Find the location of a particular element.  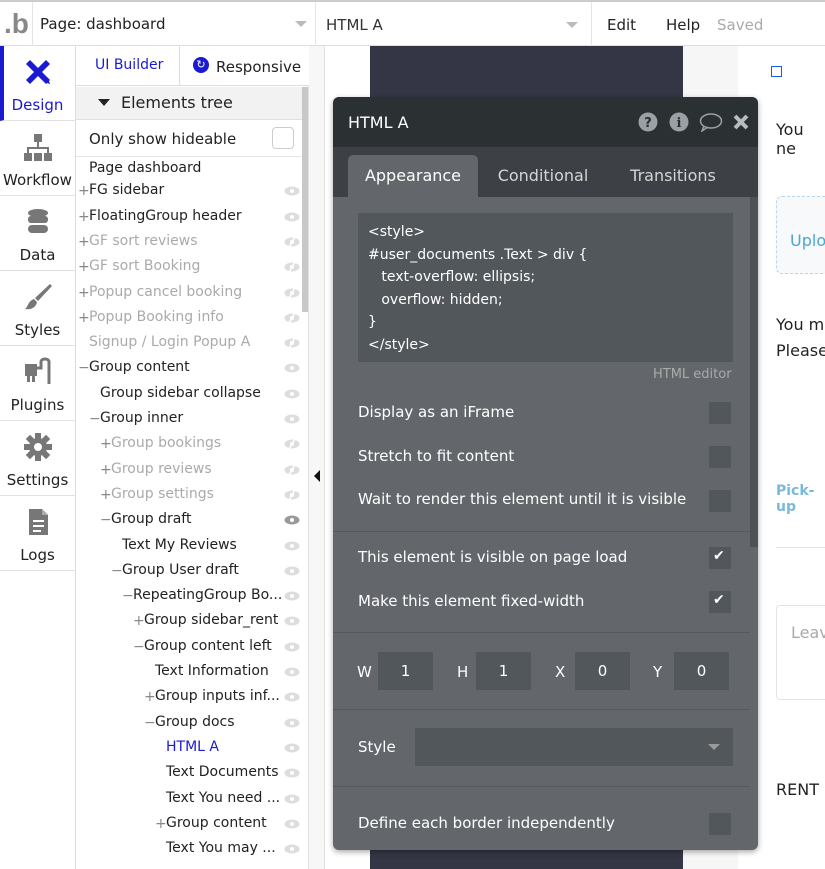

nav-workflow: Workflow is located at coordinates (37, 158).